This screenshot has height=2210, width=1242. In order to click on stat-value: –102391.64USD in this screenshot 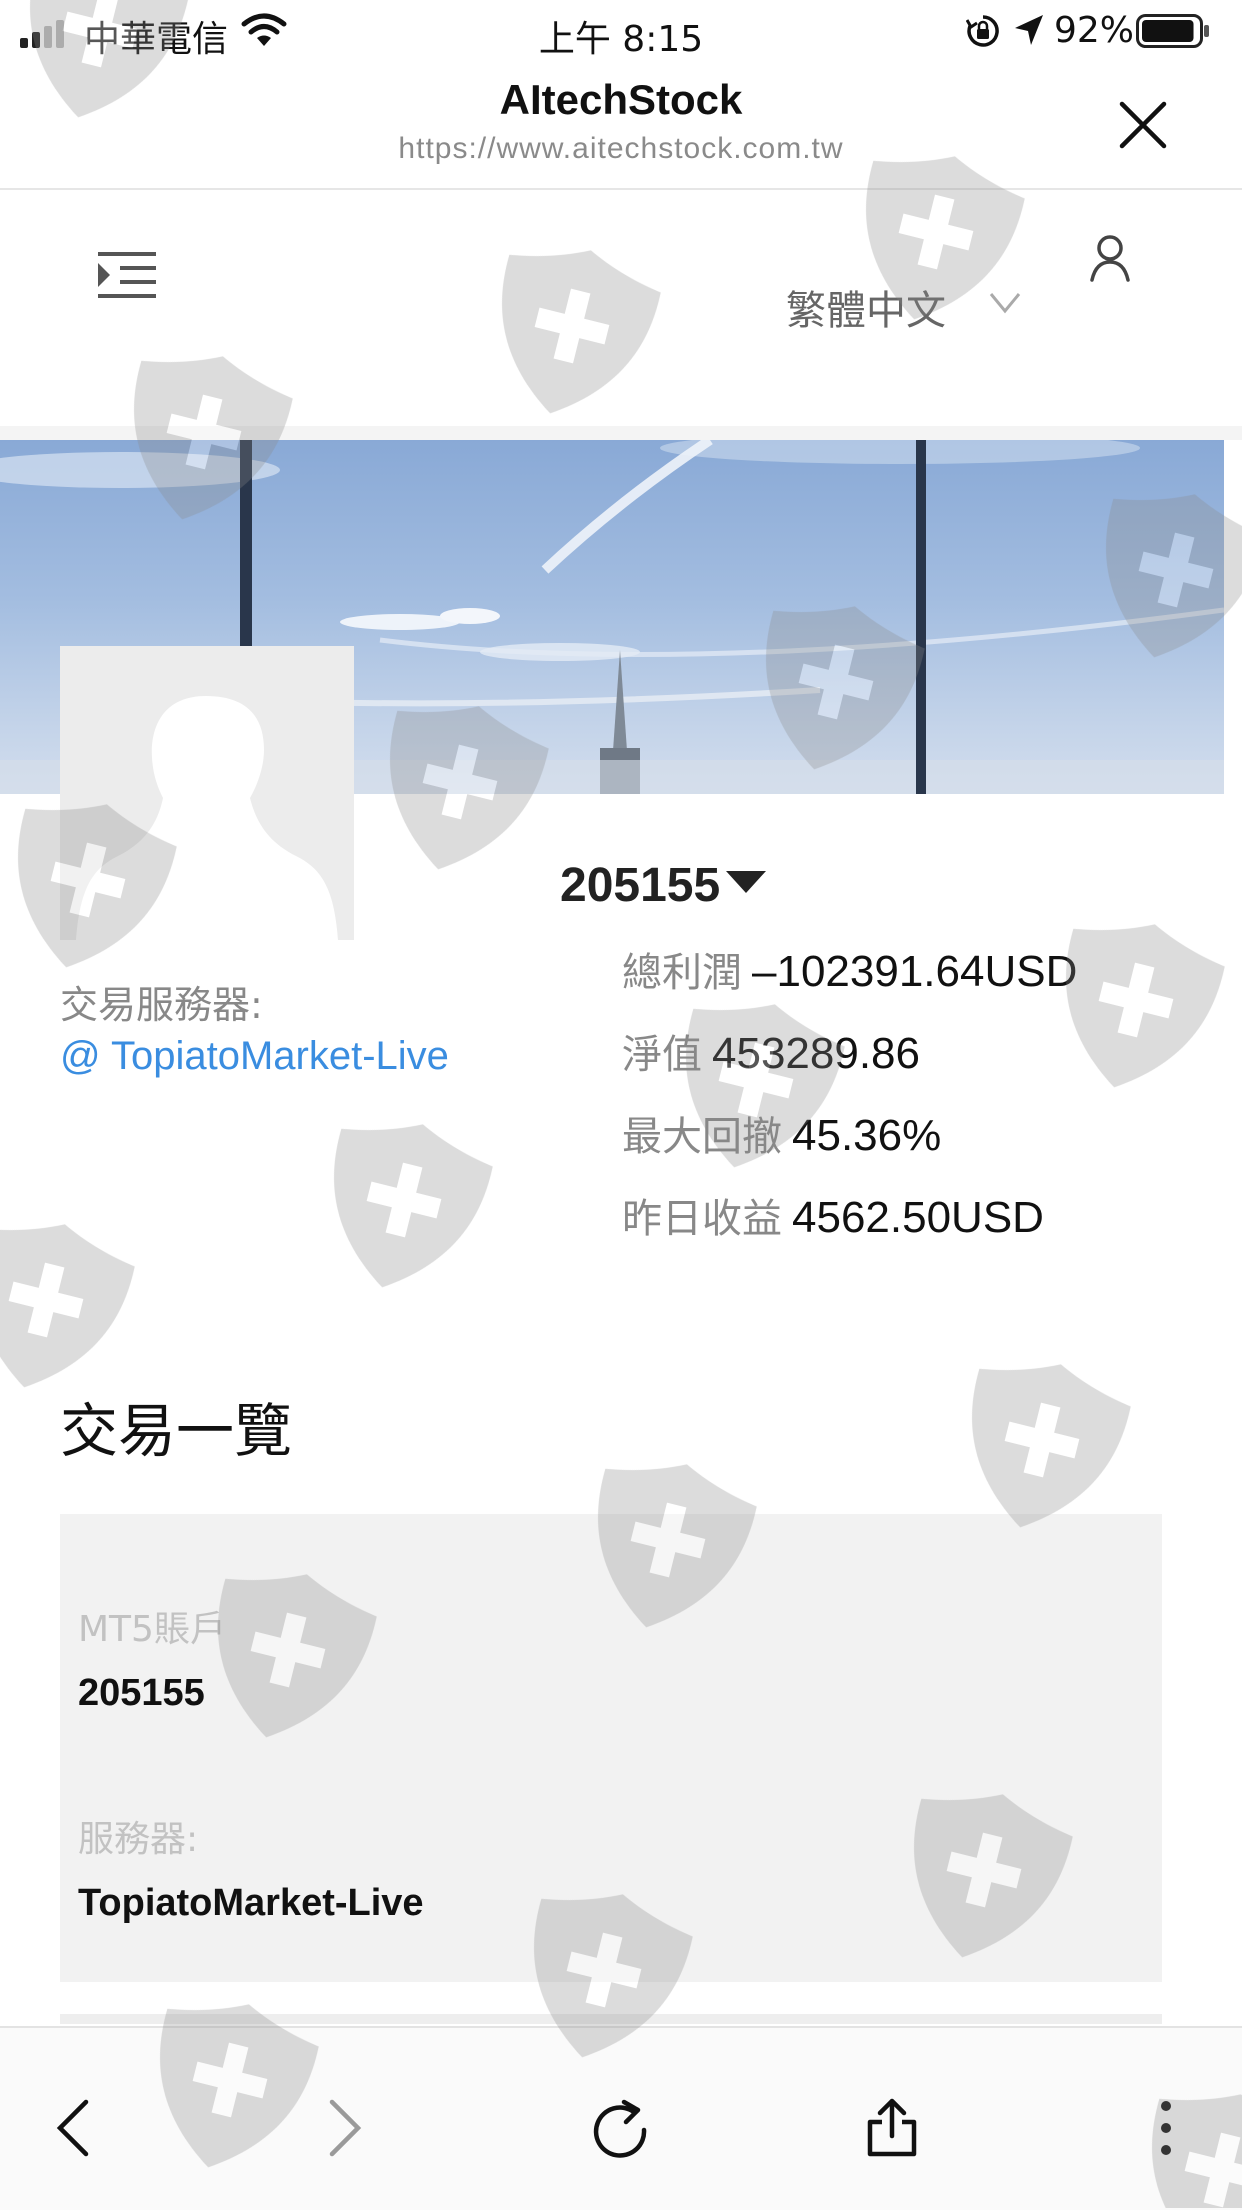, I will do `click(915, 971)`.